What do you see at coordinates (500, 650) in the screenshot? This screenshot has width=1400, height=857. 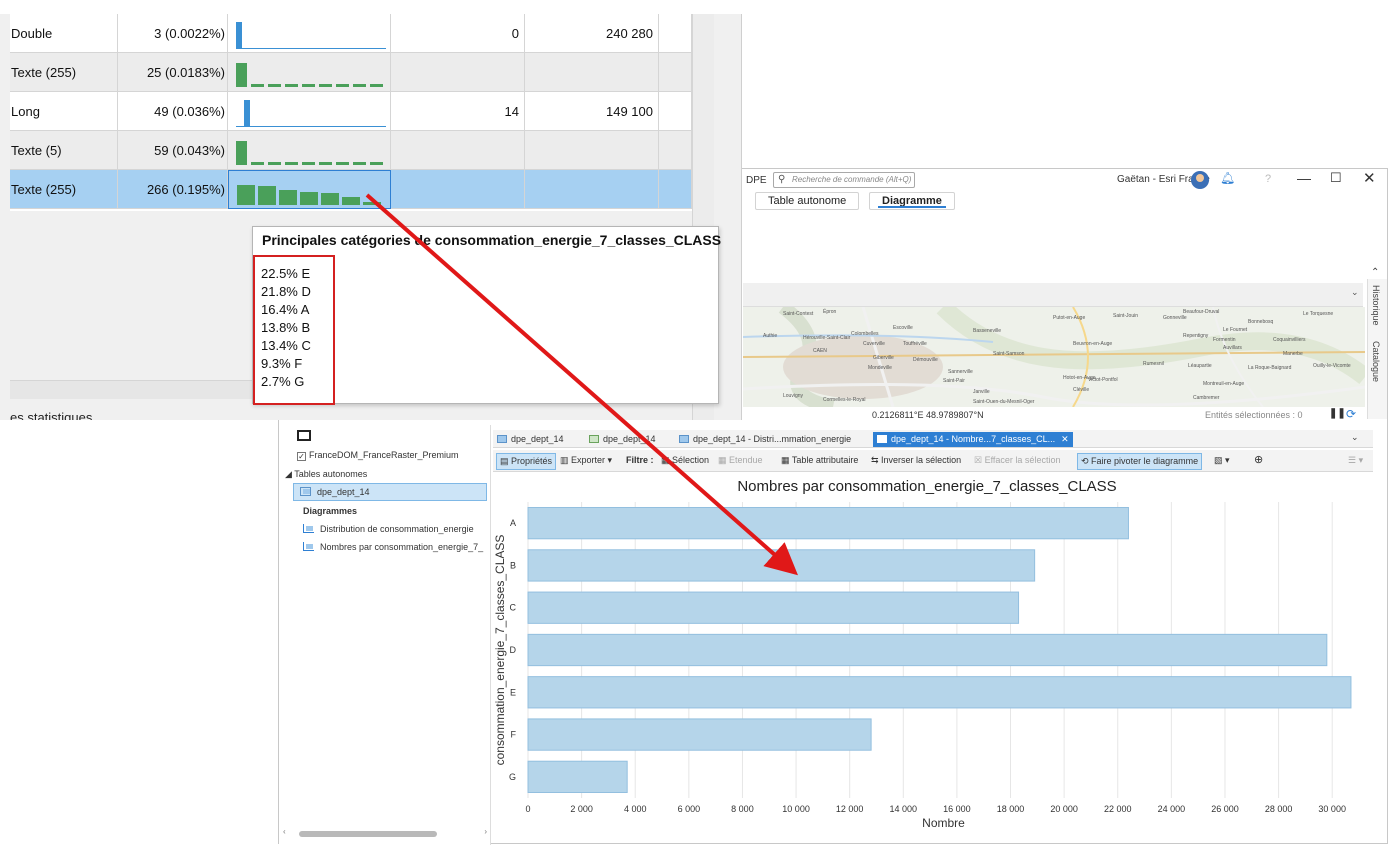 I see `chart-y-axis-label: consommation_energie_7_classes_CLASS` at bounding box center [500, 650].